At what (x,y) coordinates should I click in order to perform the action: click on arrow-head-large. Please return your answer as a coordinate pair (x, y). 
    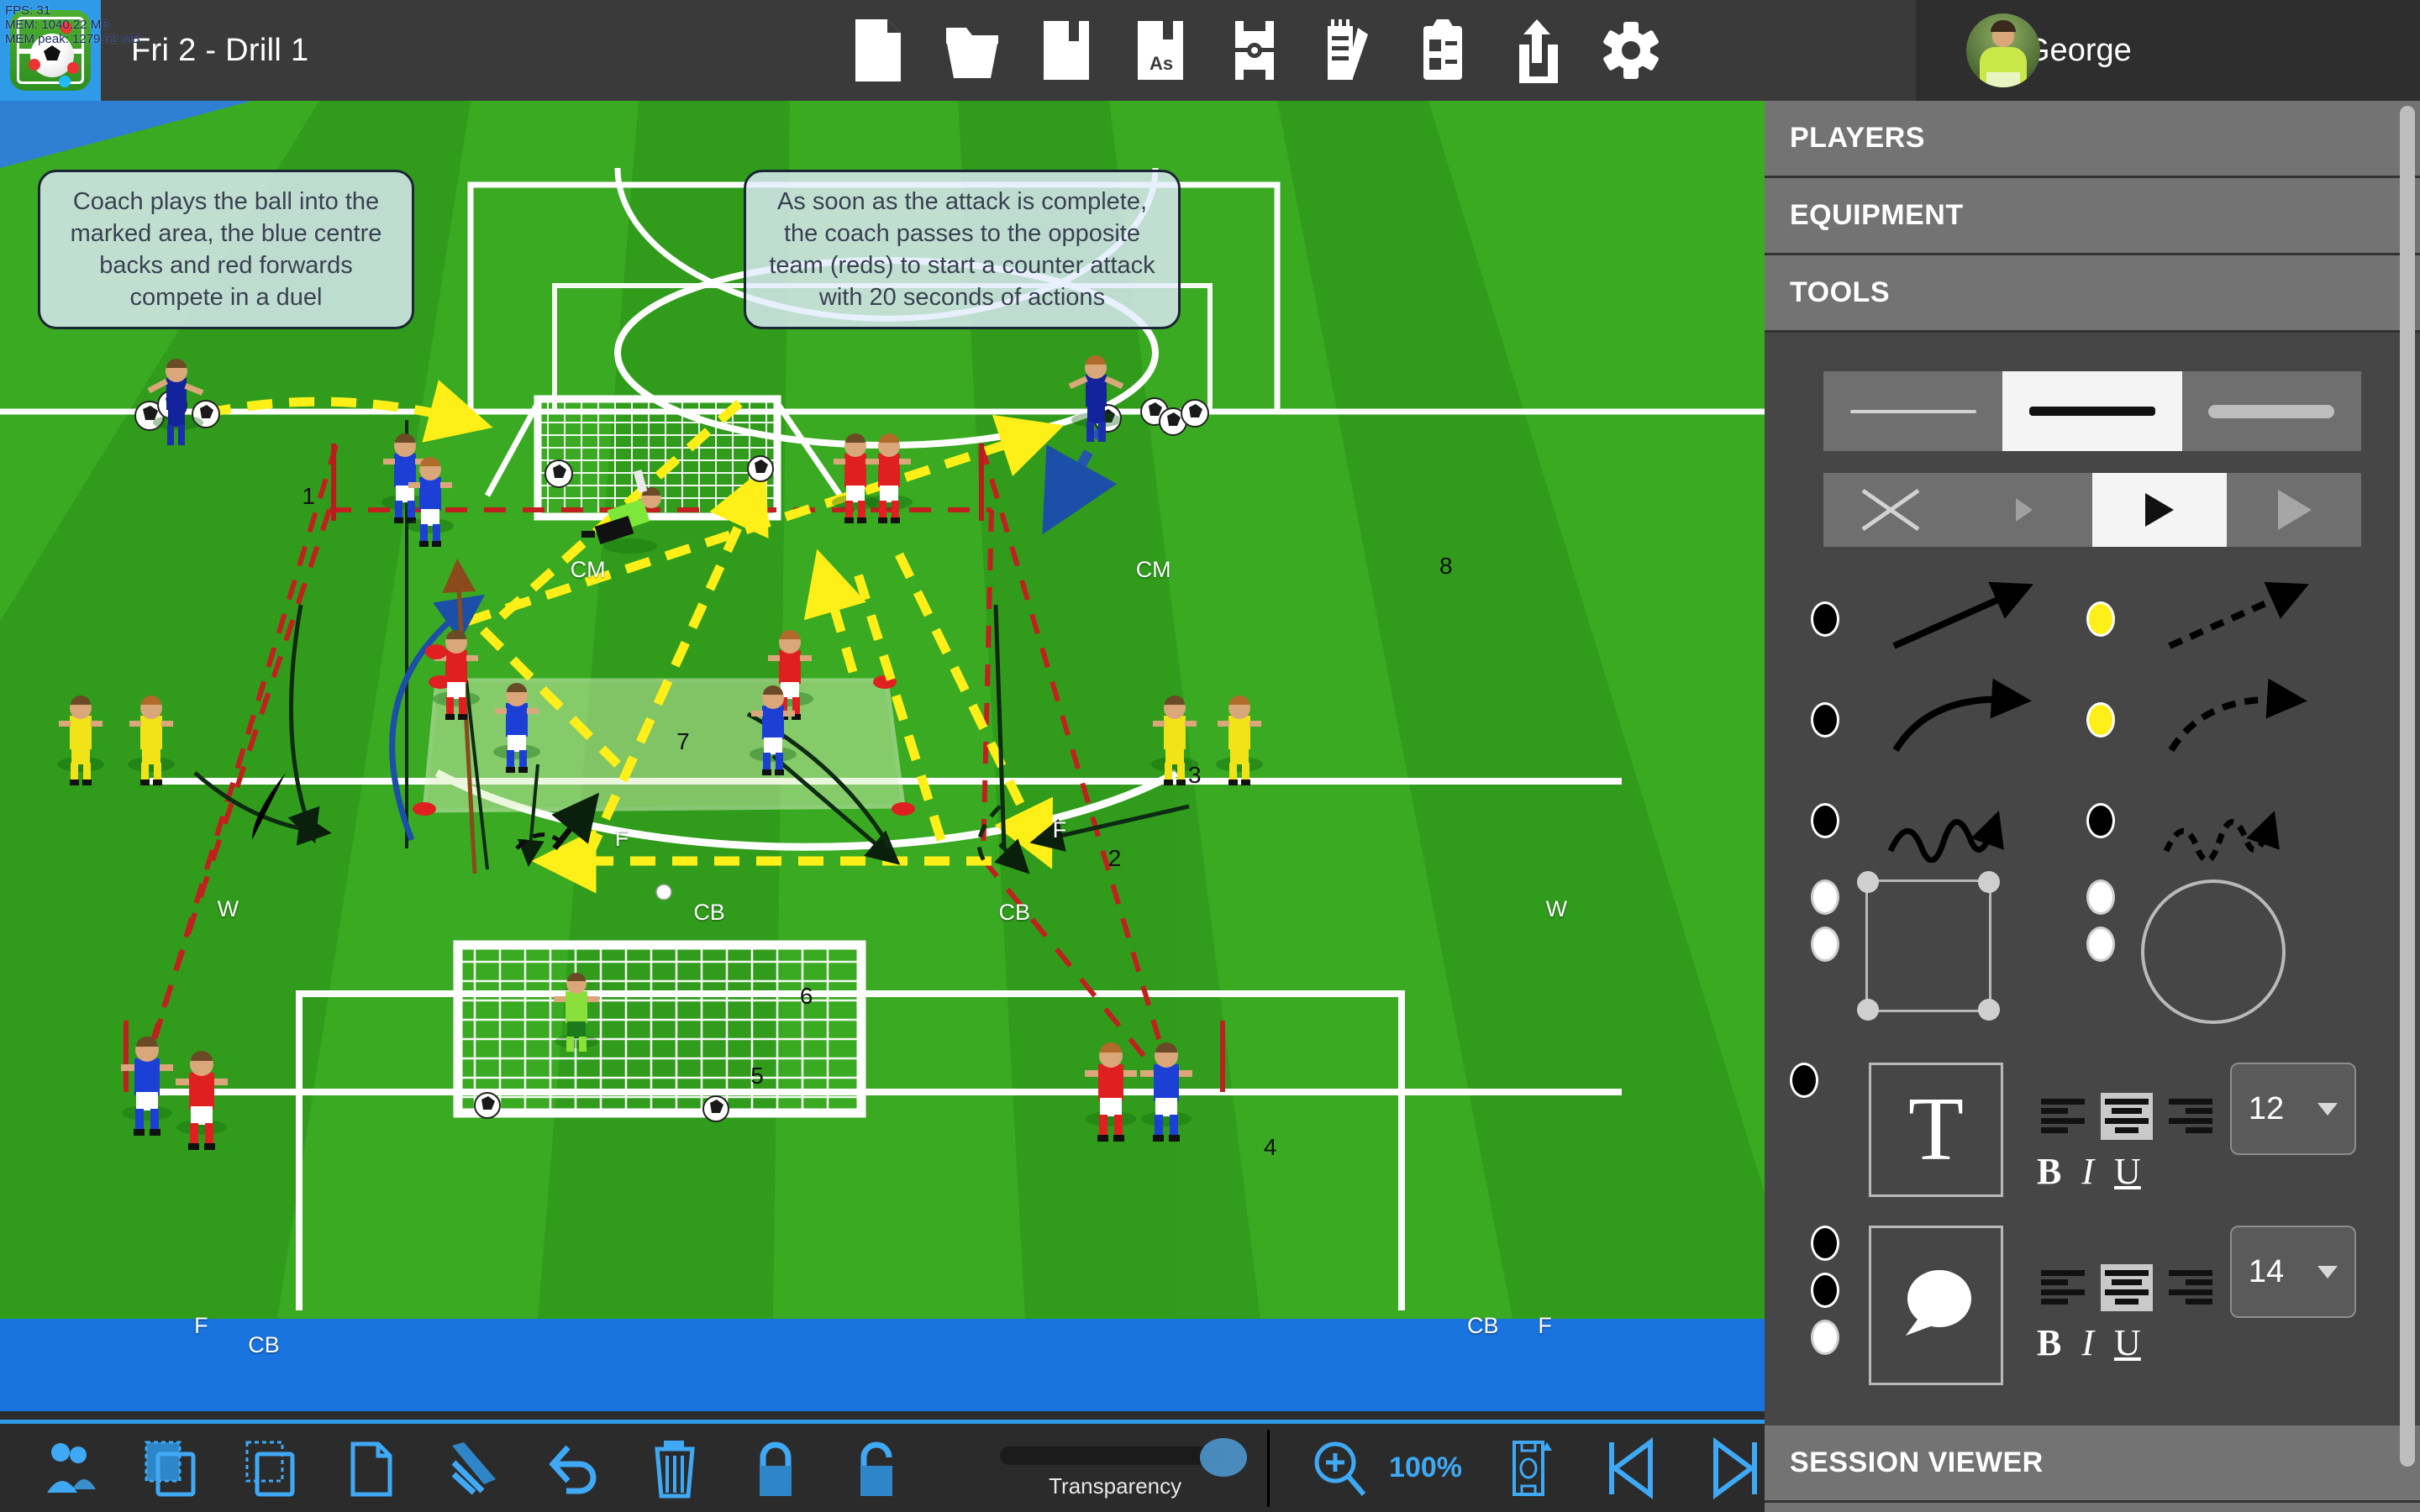
    Looking at the image, I should click on (2294, 510).